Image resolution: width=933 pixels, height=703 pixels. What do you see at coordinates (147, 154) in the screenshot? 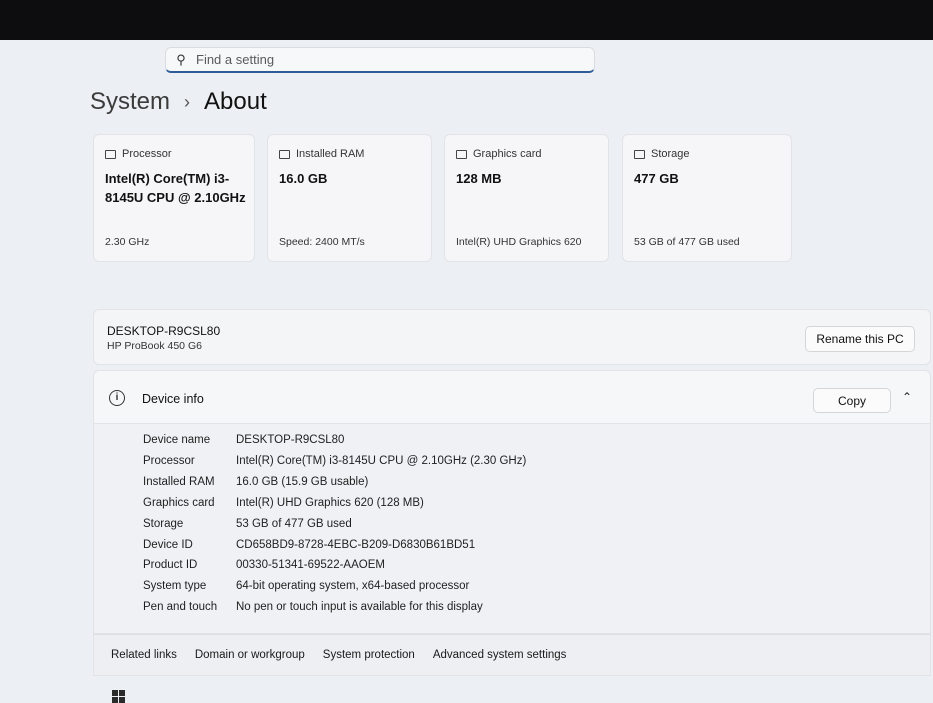
I see `card-label: Processor` at bounding box center [147, 154].